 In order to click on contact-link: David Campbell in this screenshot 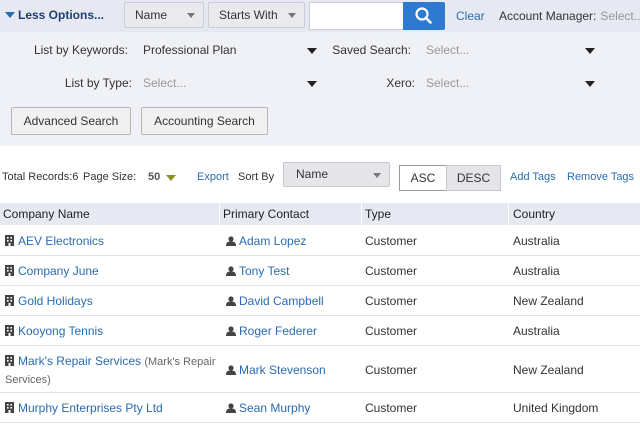, I will do `click(275, 301)`.